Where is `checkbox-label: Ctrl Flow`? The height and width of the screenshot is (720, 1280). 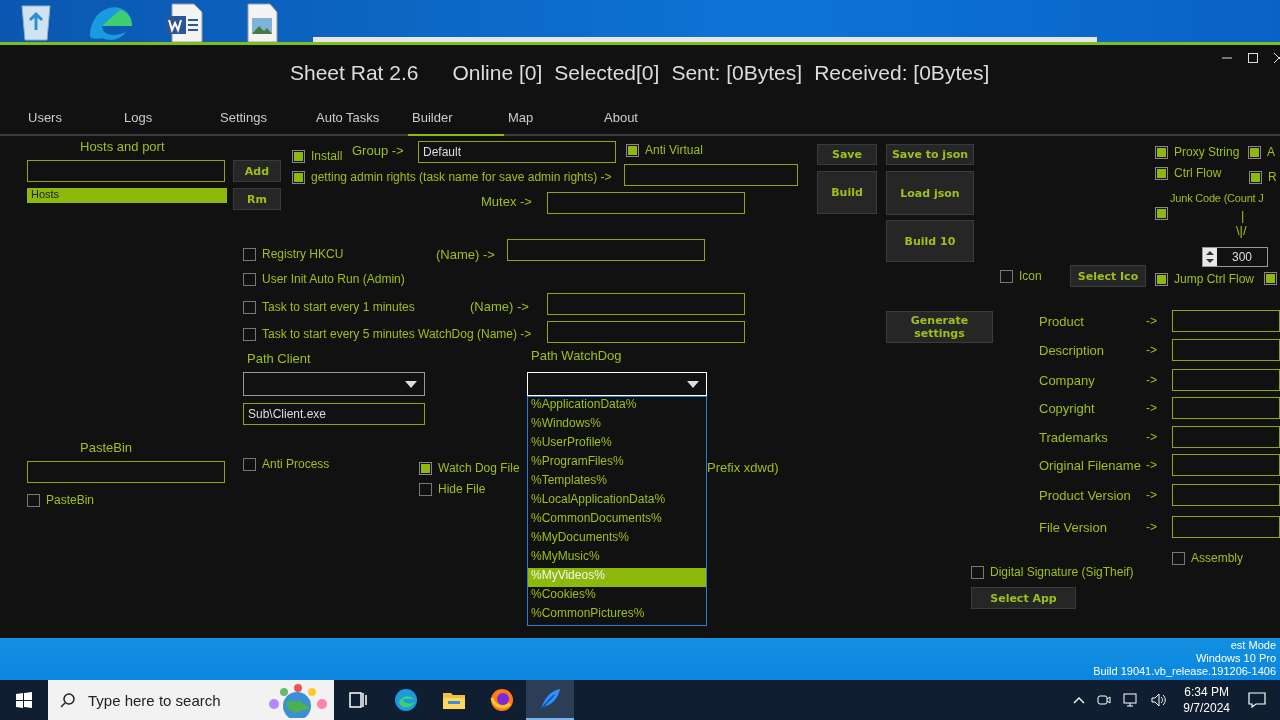 checkbox-label: Ctrl Flow is located at coordinates (1198, 173).